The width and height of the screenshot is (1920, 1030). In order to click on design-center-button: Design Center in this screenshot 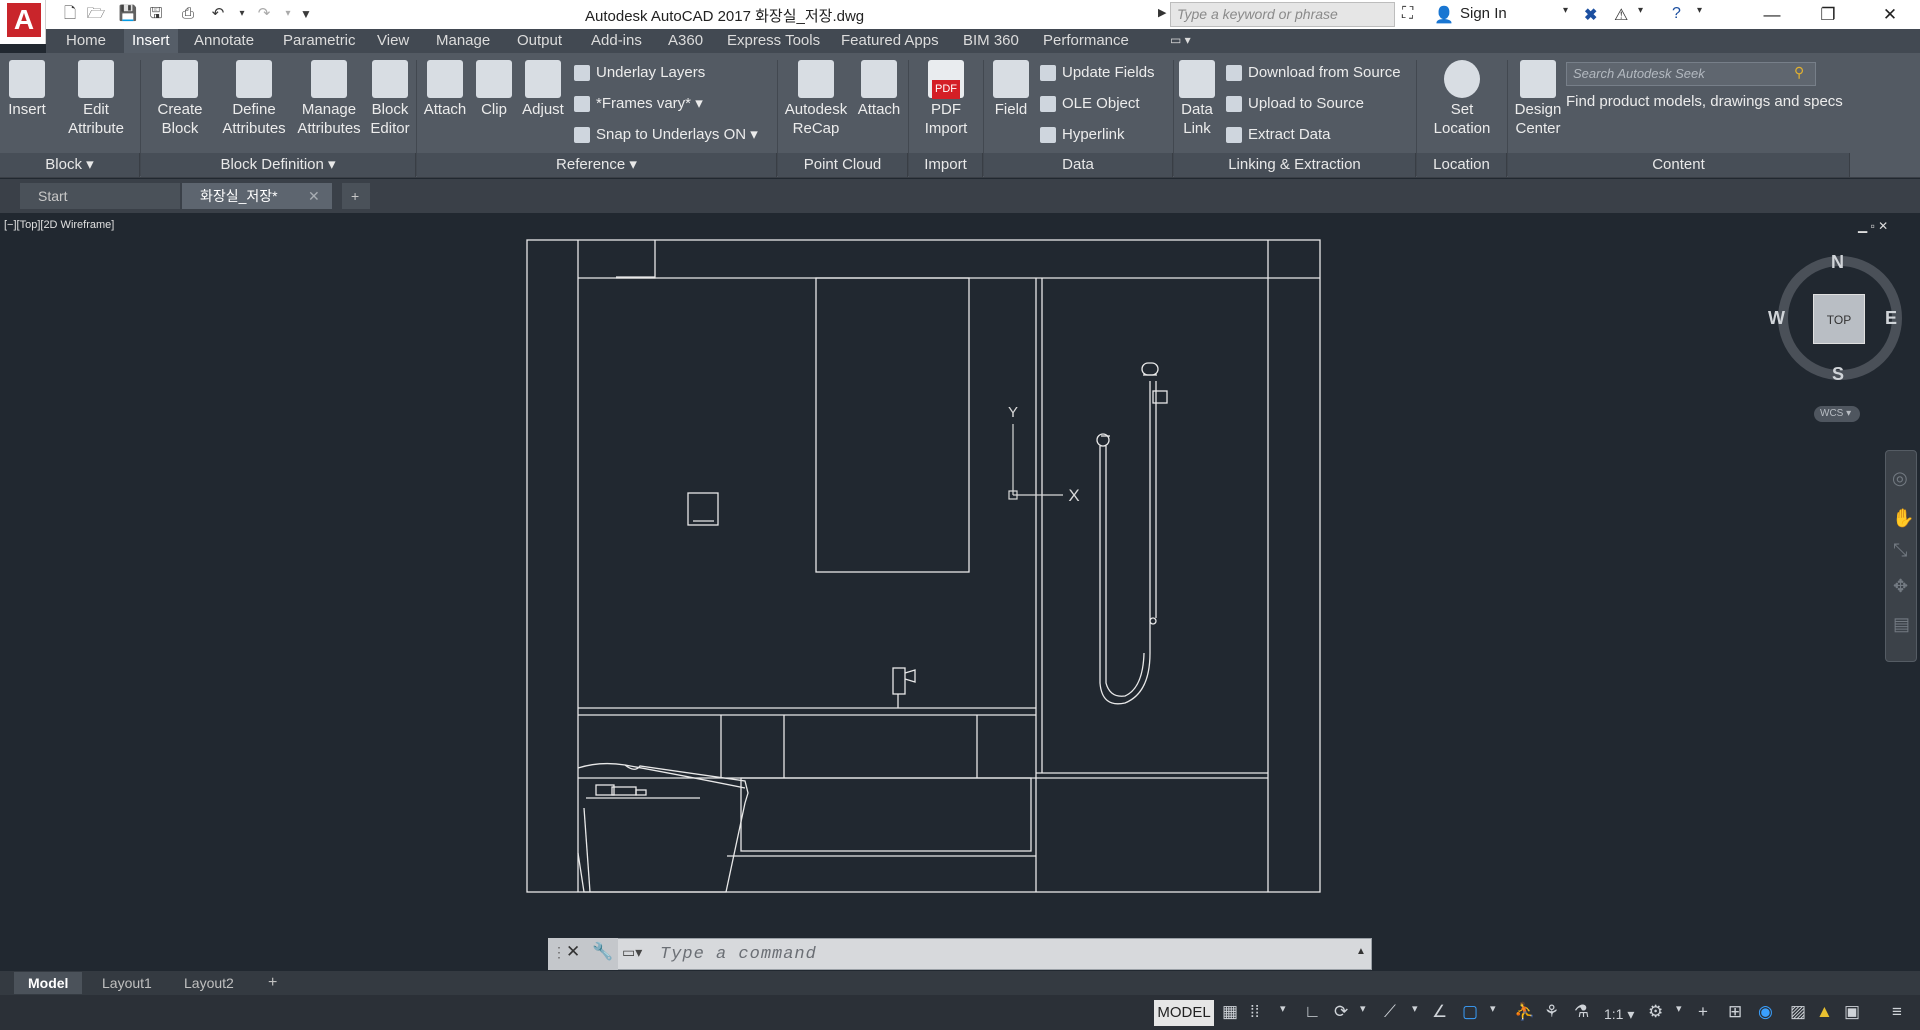, I will do `click(1538, 99)`.